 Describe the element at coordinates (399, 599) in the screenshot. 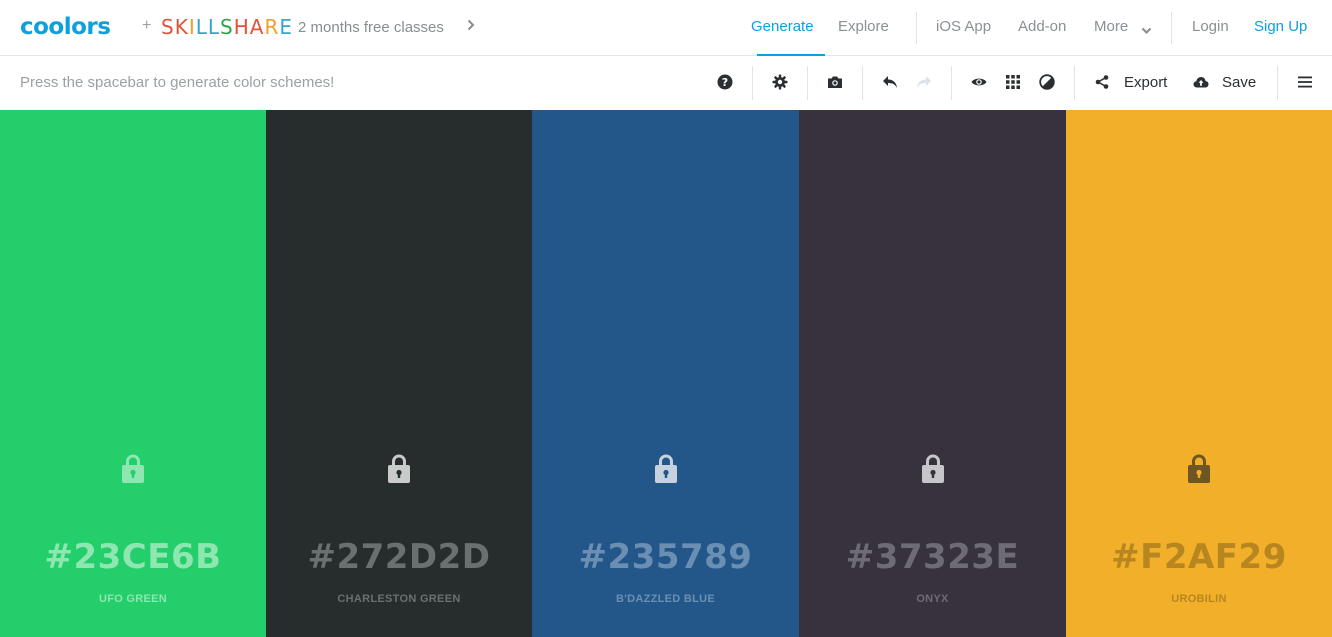

I see `color-name: CHARLESTON GREEN` at that location.